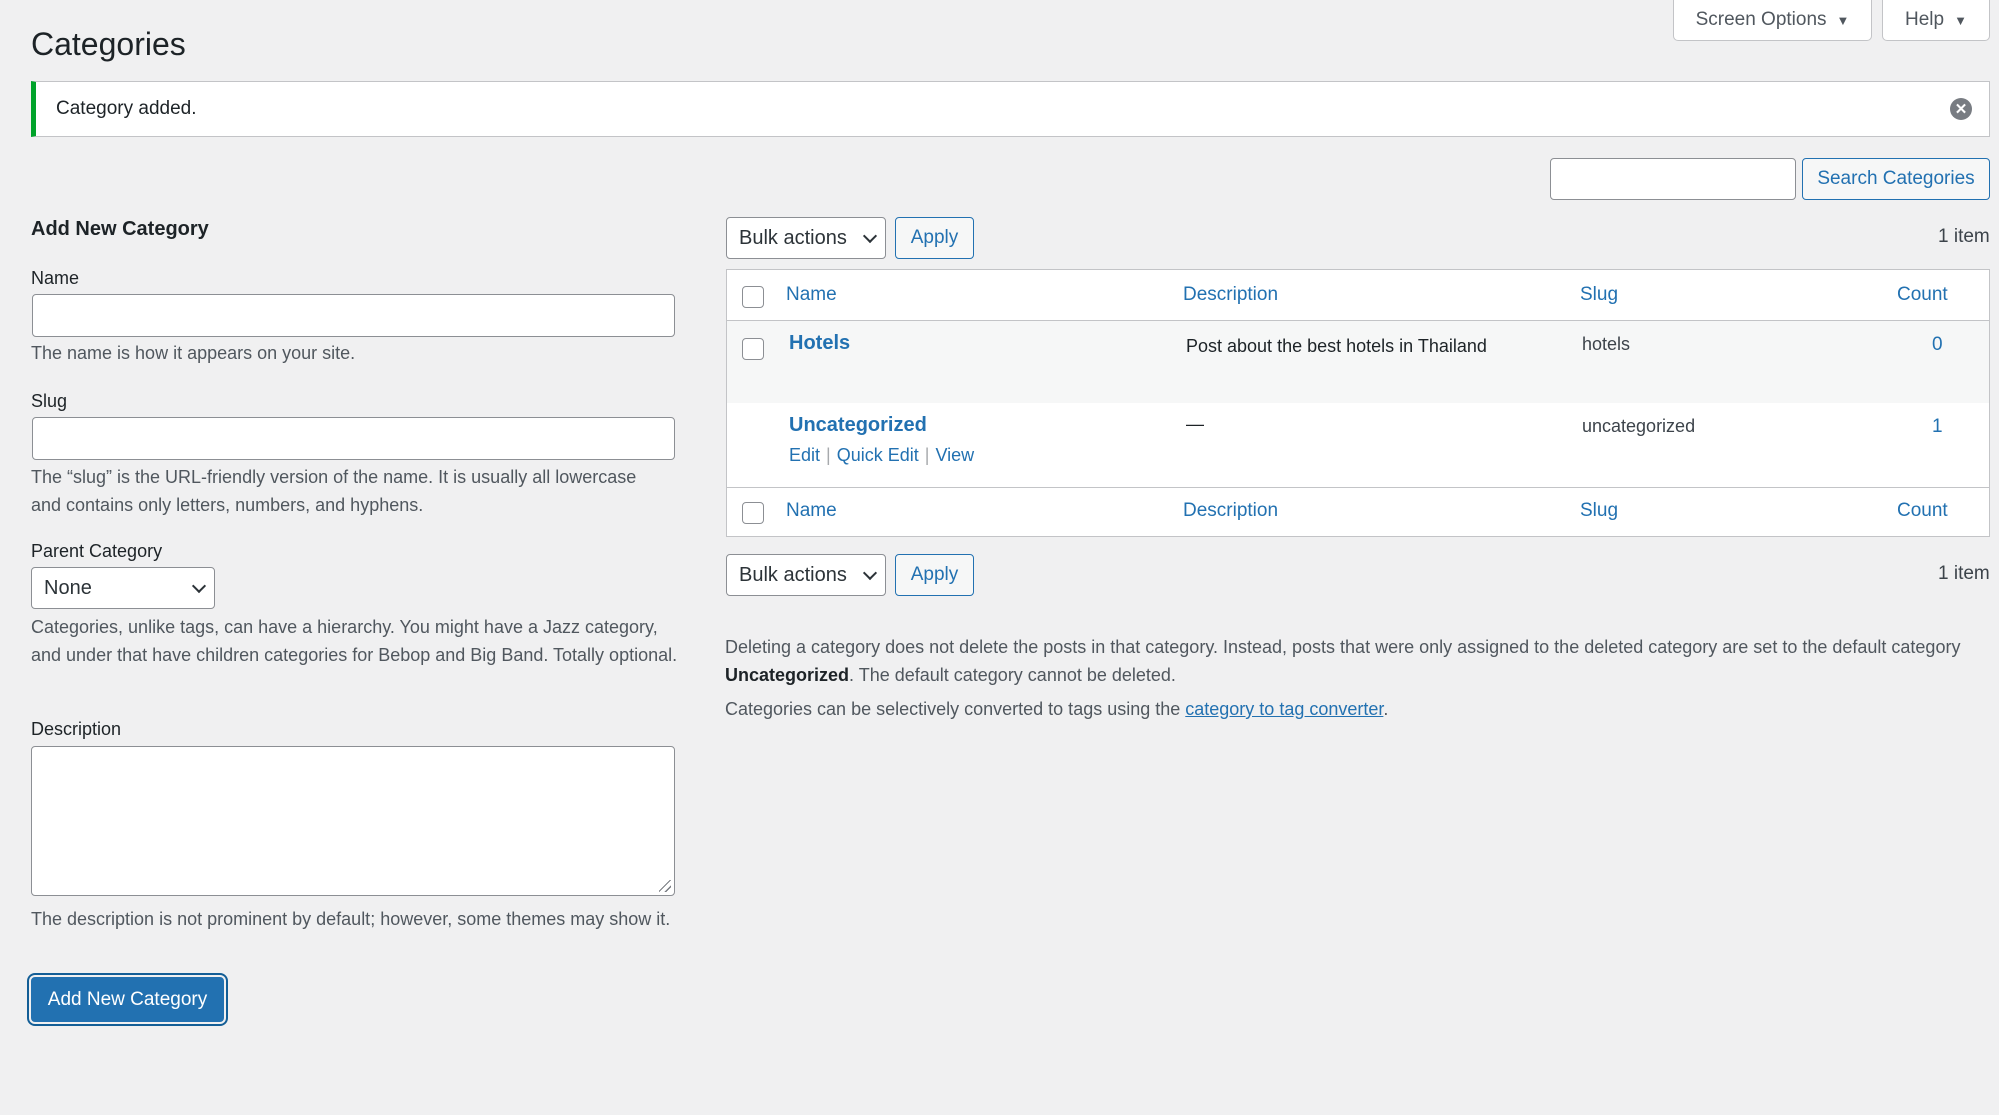 The height and width of the screenshot is (1115, 1999). What do you see at coordinates (120, 229) in the screenshot?
I see `form-heading: Add New Category` at bounding box center [120, 229].